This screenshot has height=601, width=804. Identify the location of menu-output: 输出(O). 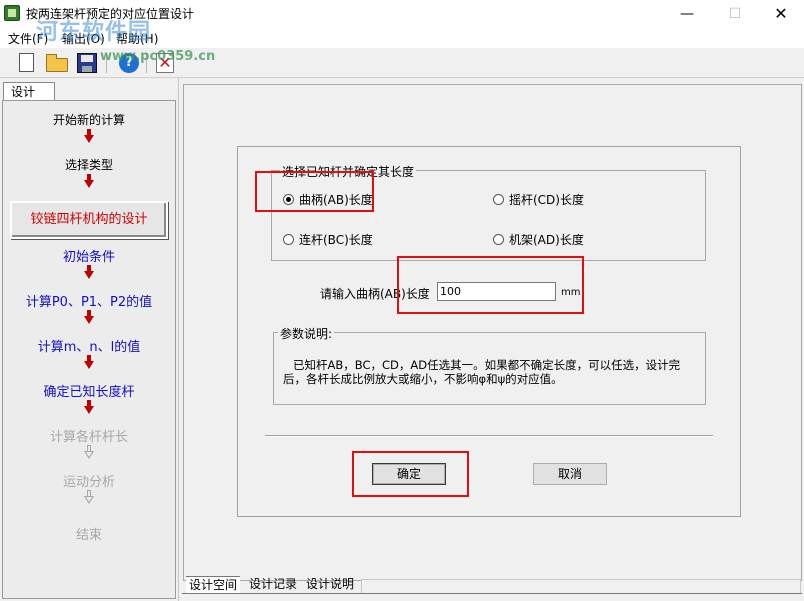
(83, 38).